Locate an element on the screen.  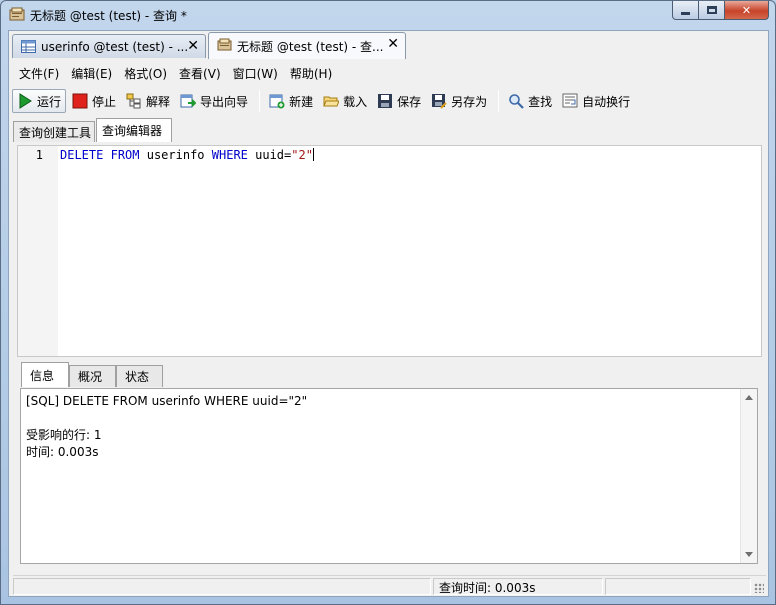
save-as-icon is located at coordinates (439, 101).